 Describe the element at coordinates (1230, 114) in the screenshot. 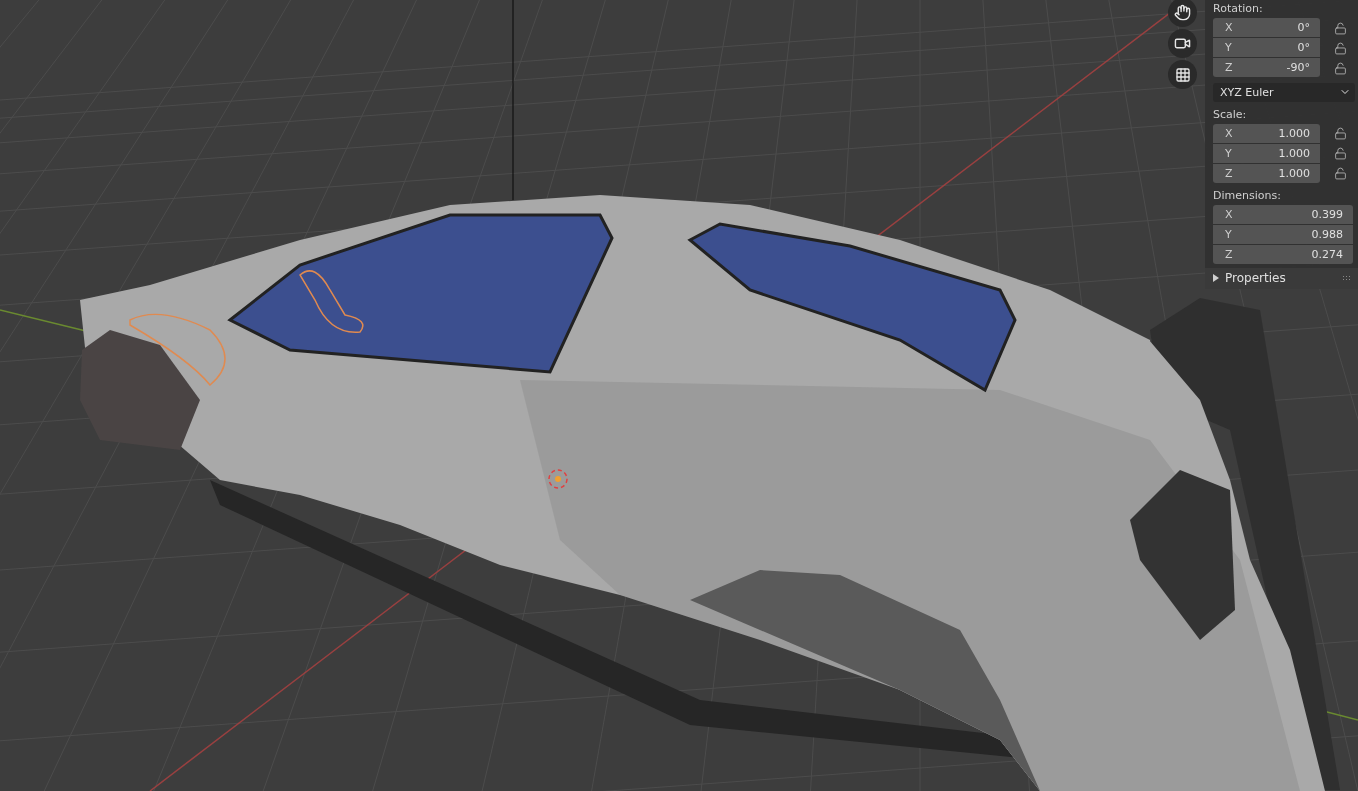

I see `section-label: Scale:` at that location.